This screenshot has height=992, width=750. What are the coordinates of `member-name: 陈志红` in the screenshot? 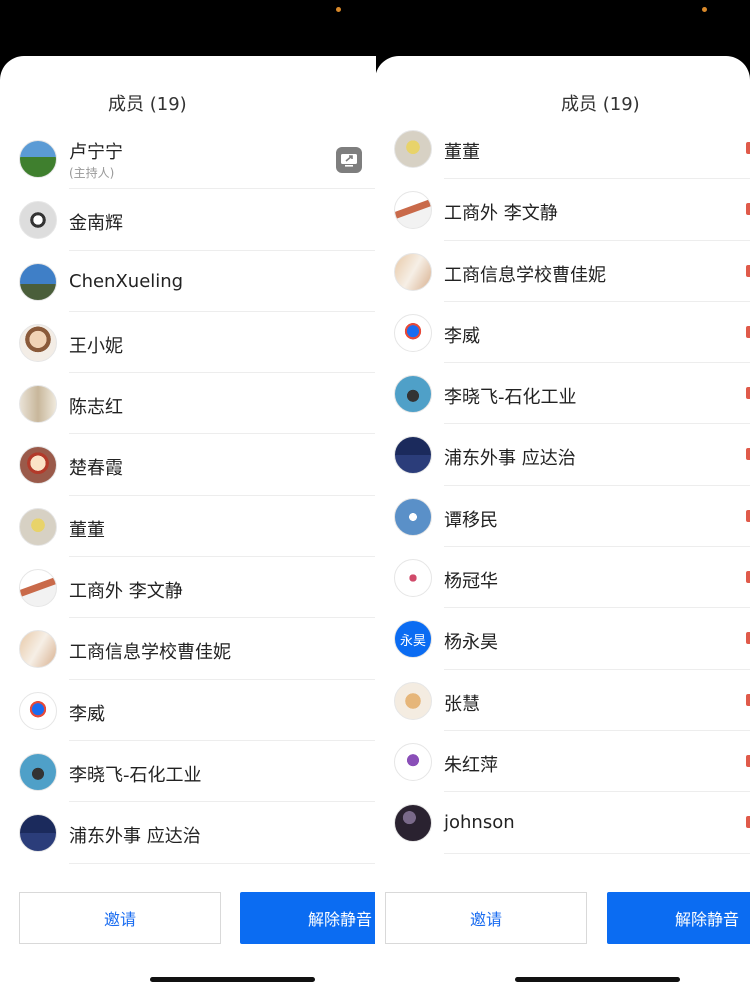 It's located at (96, 408).